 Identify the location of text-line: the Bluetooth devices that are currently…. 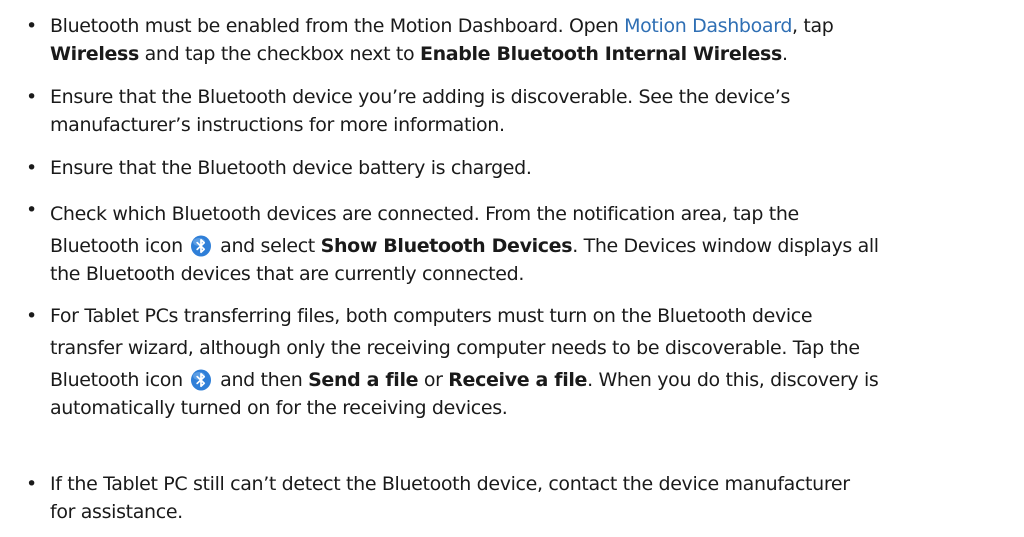
(287, 274).